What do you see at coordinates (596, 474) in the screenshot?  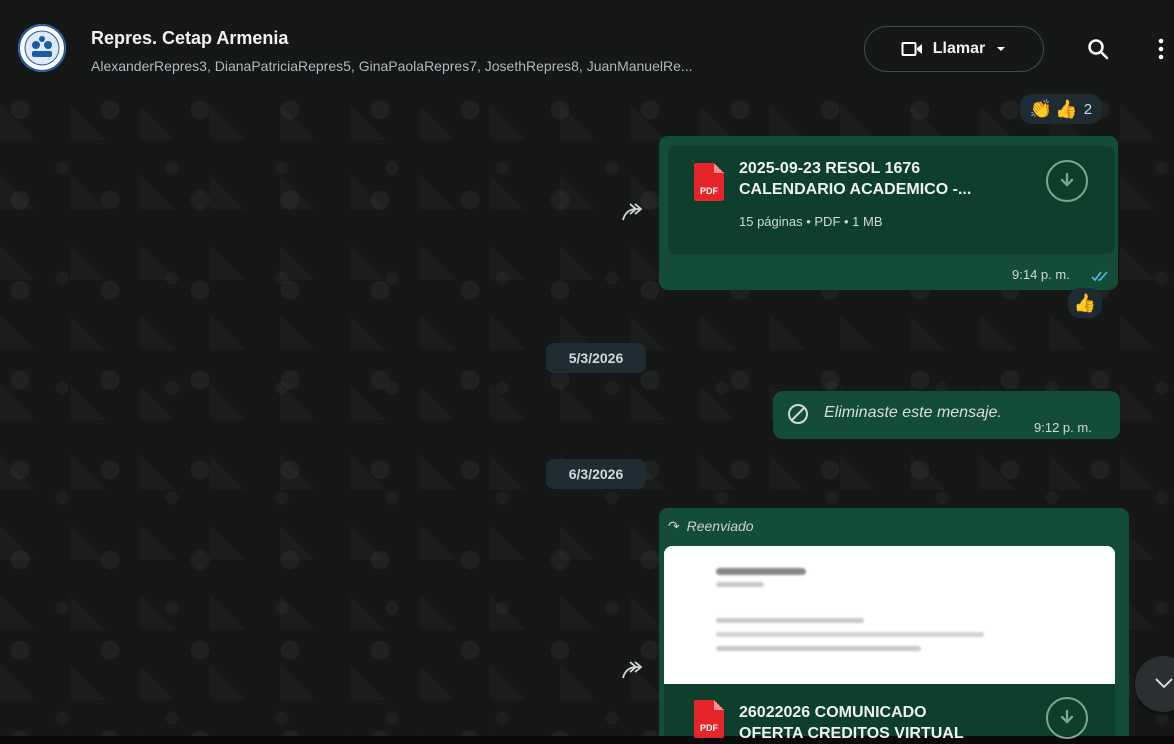 I see `date-separator: 6/3/2026` at bounding box center [596, 474].